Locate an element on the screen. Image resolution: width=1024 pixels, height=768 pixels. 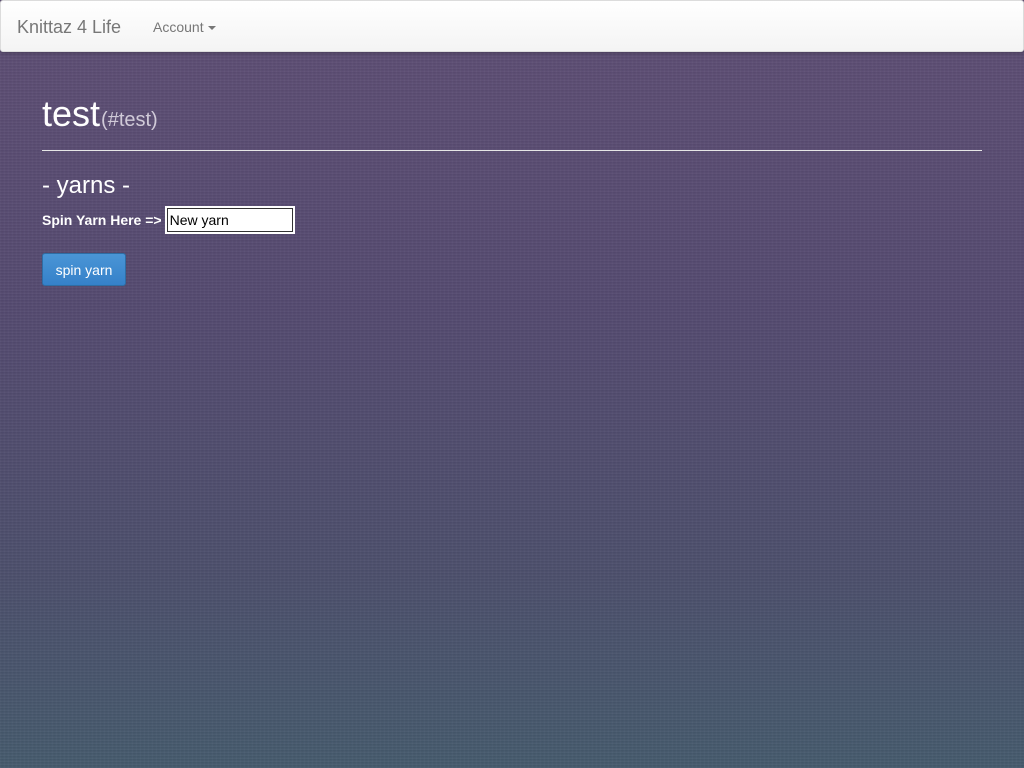
spin-yarn-label: Spin Yarn Here => is located at coordinates (102, 220).